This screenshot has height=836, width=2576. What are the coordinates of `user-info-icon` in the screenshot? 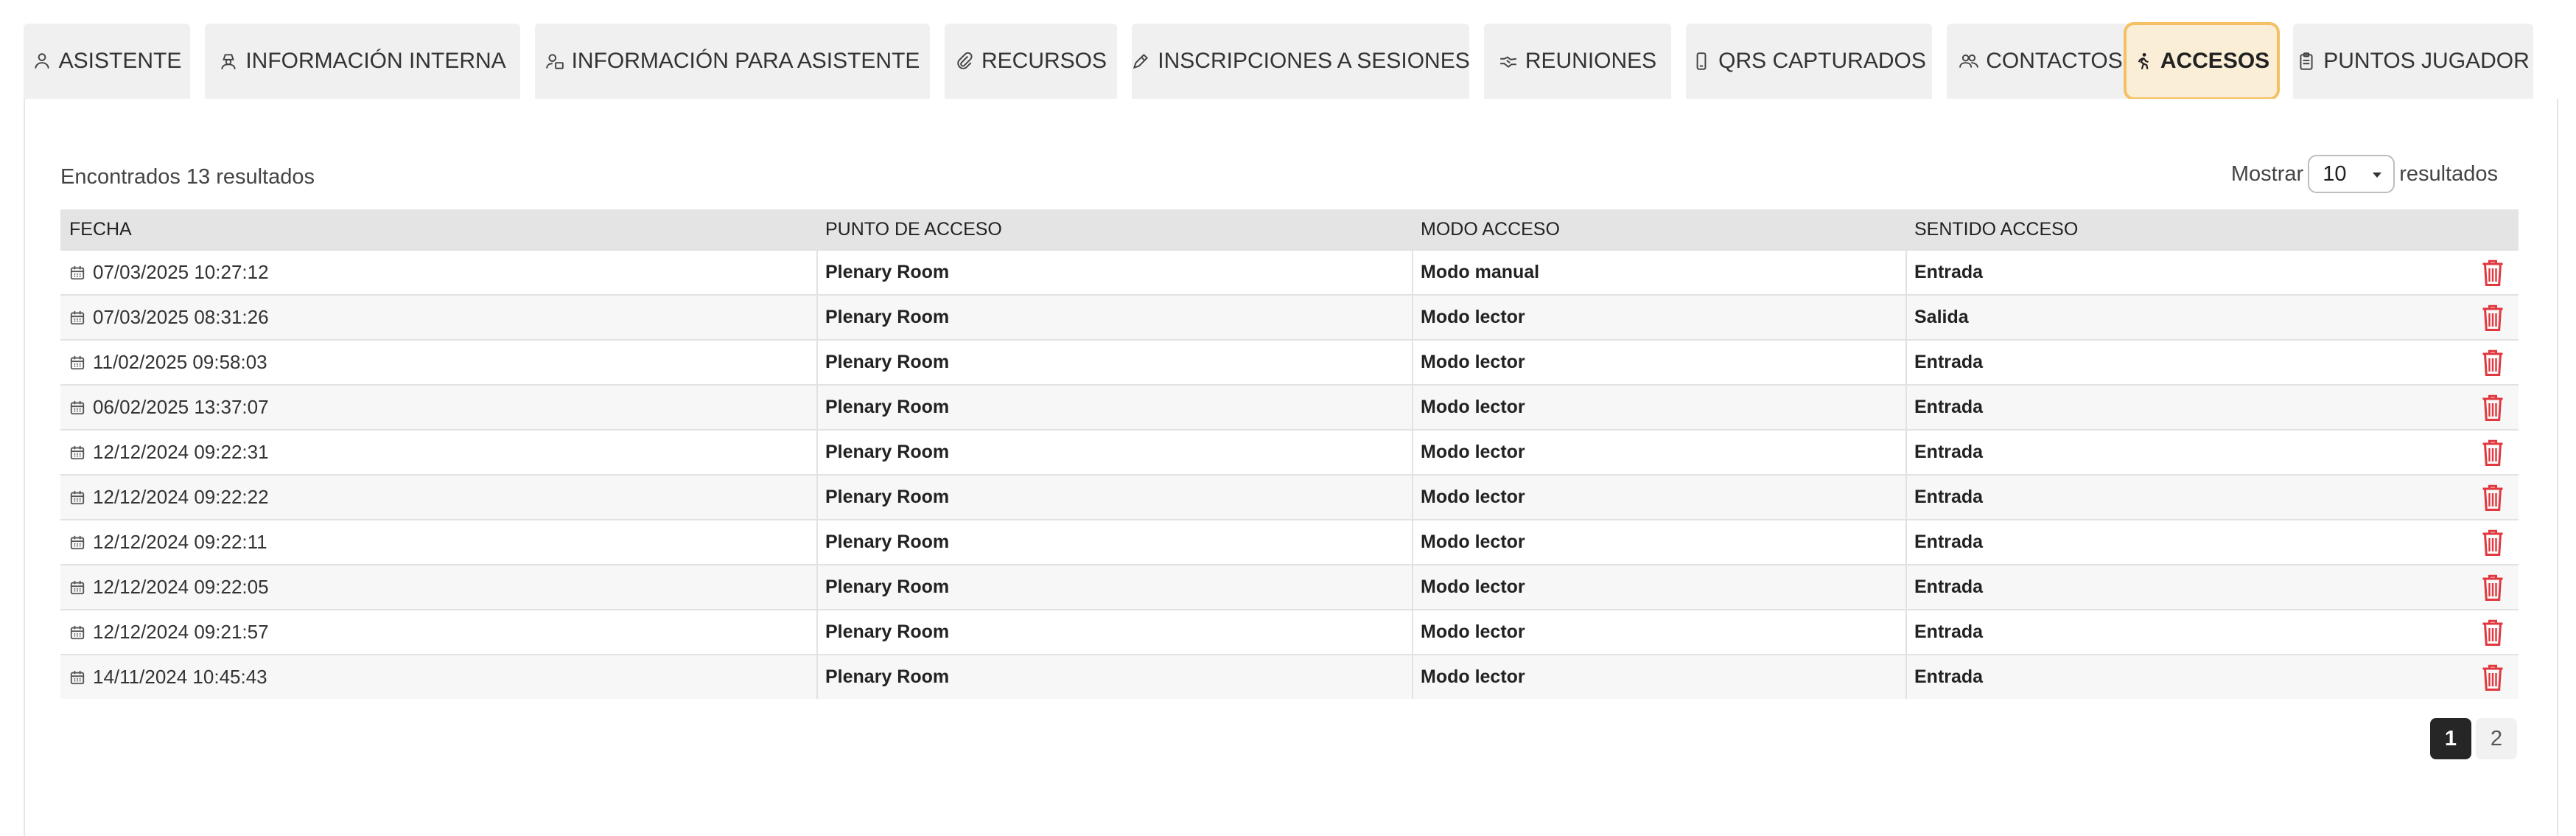 It's located at (554, 61).